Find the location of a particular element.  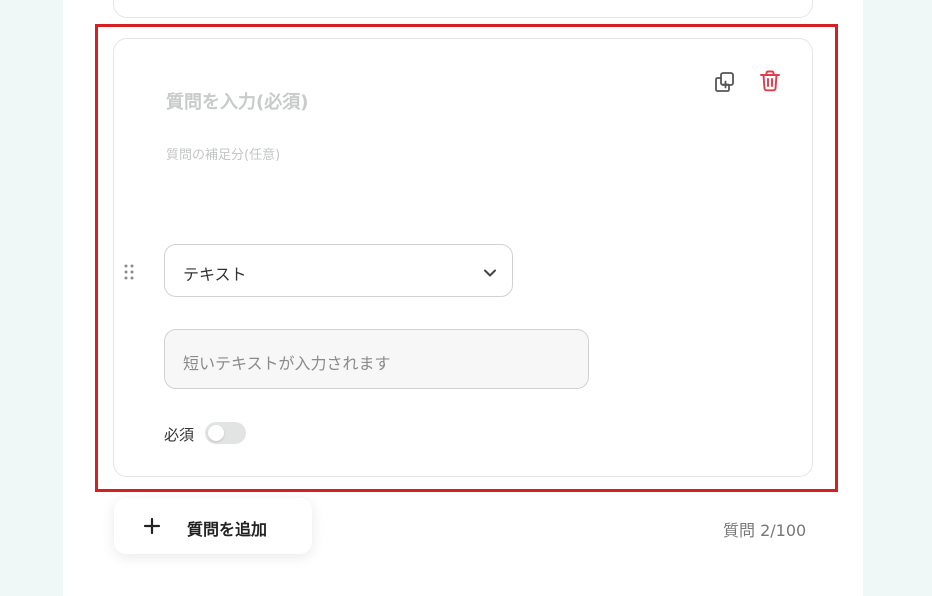

add-question-label: 質問を追加 is located at coordinates (227, 529).